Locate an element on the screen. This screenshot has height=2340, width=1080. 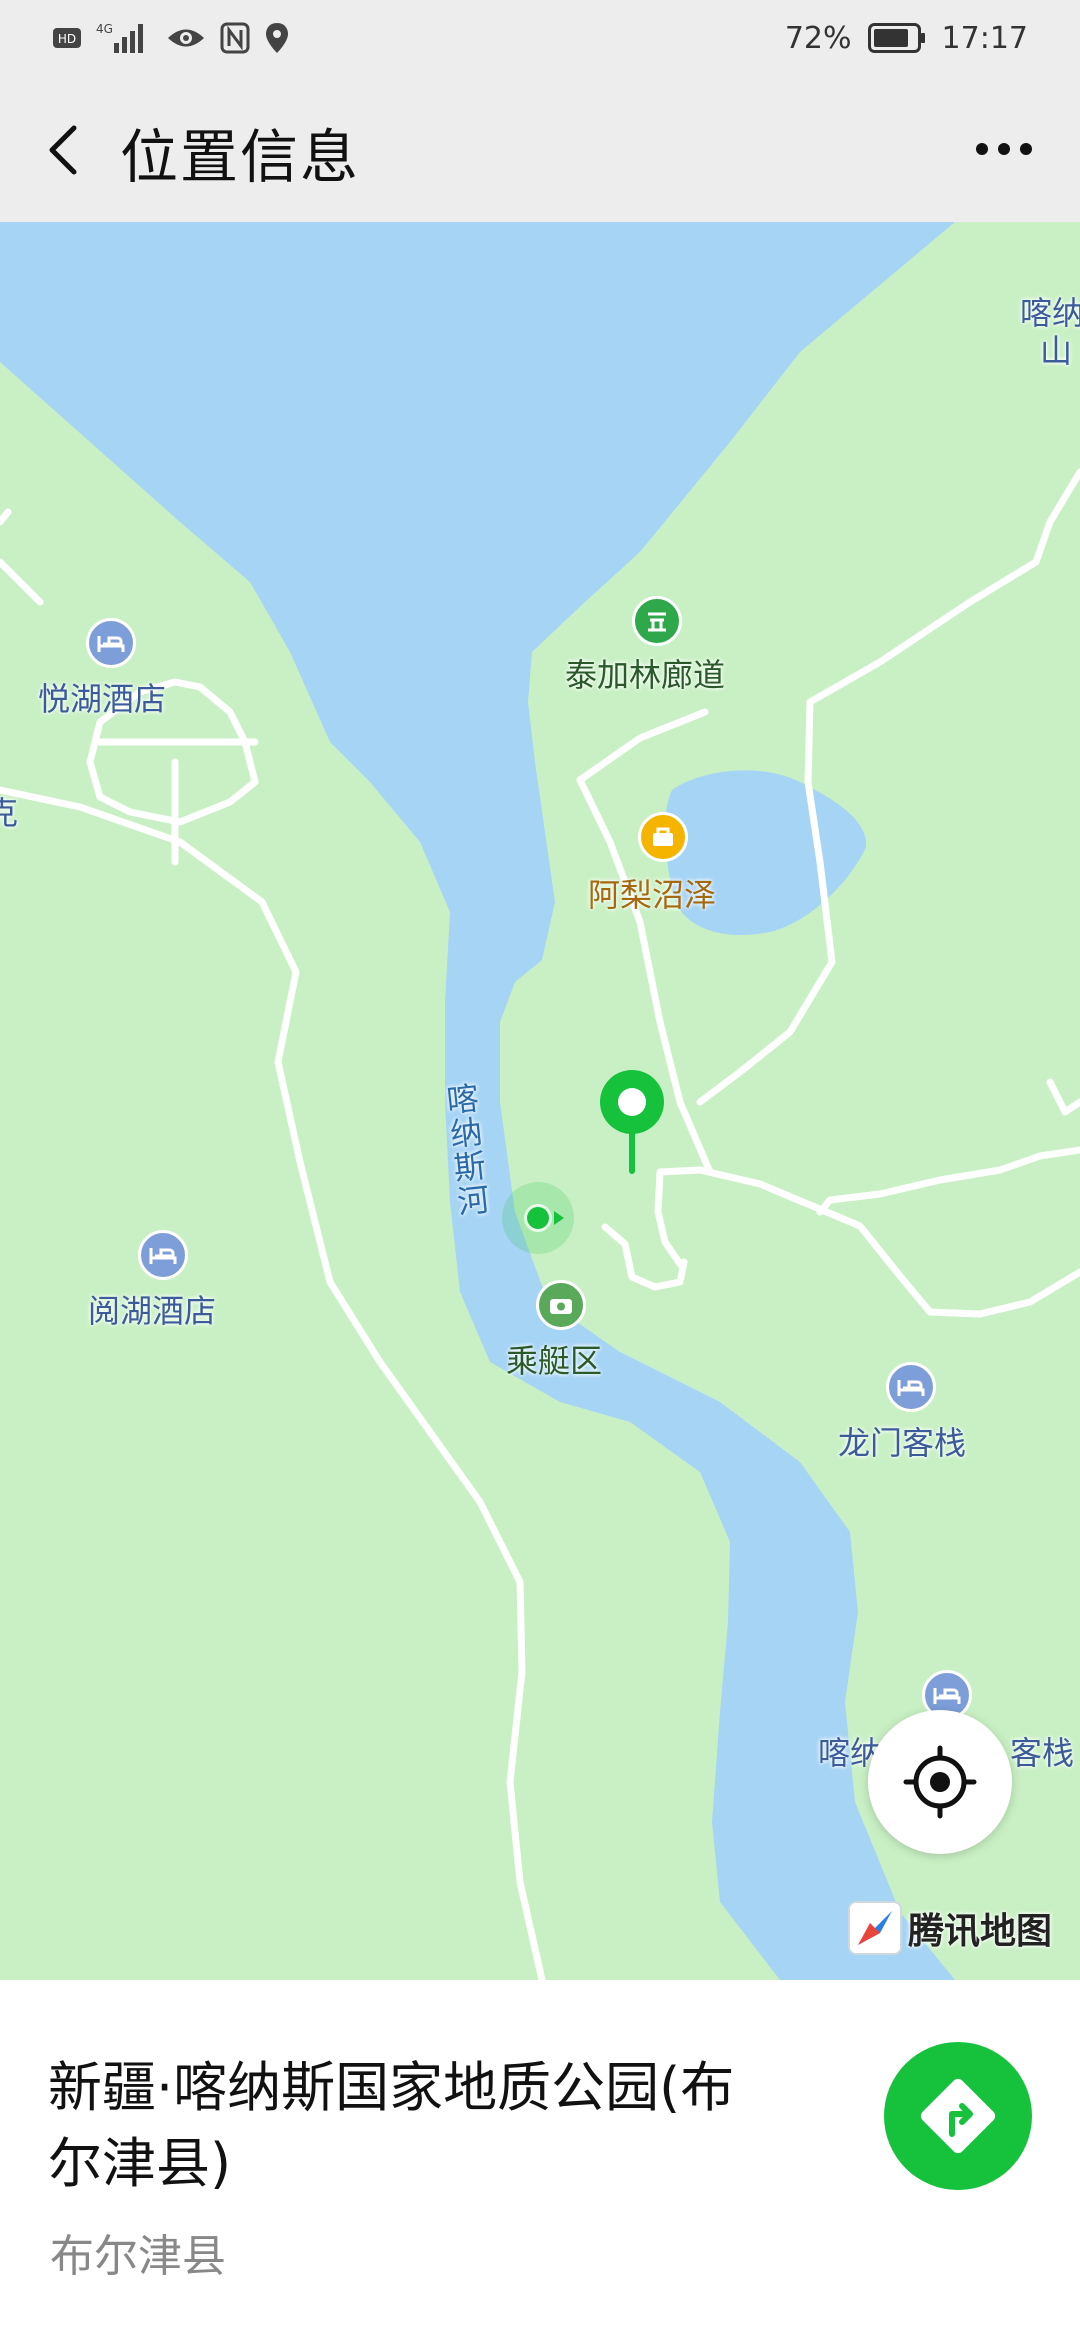
battery-icon is located at coordinates (896, 38).